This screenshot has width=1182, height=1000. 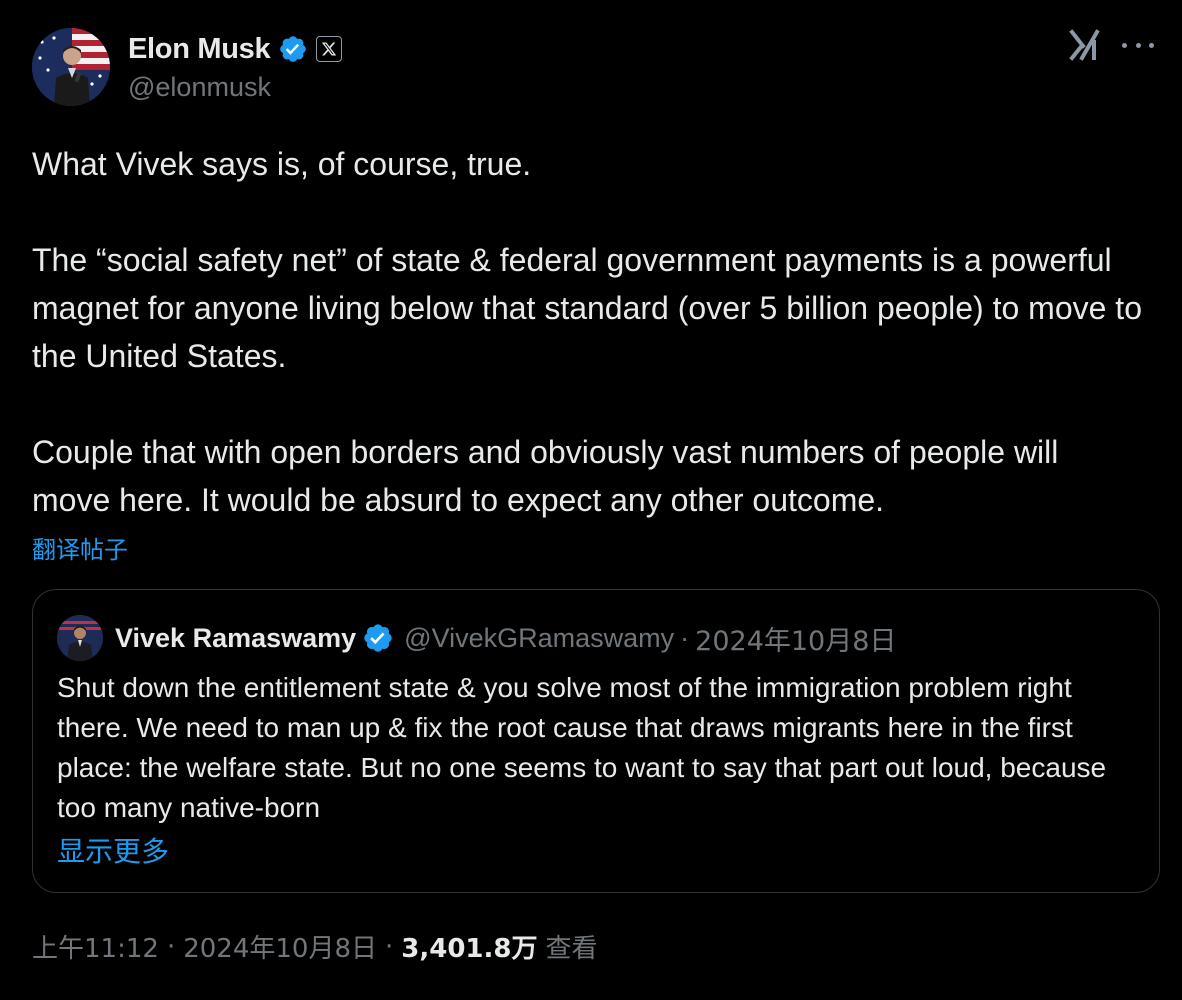 I want to click on show-more-link: 显示更多, so click(x=113, y=850).